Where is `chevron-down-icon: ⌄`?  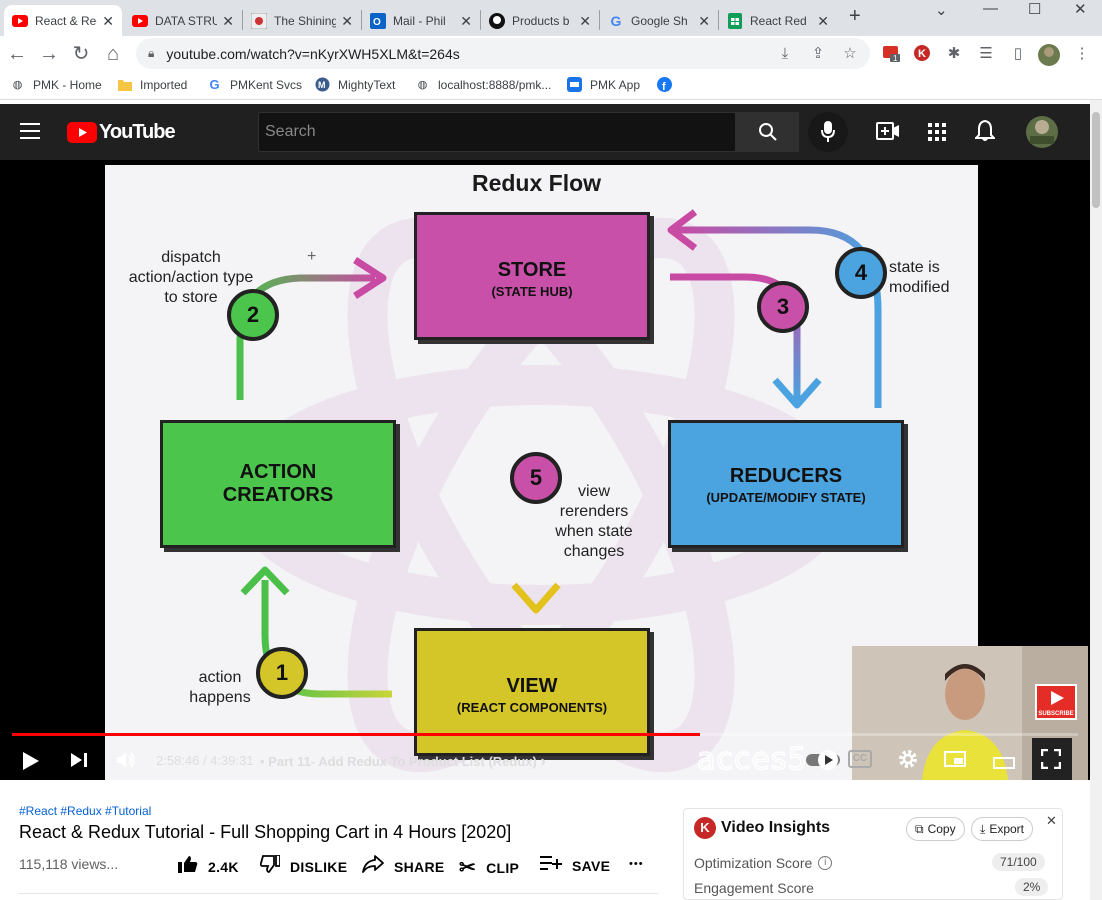
chevron-down-icon: ⌄ is located at coordinates (941, 10).